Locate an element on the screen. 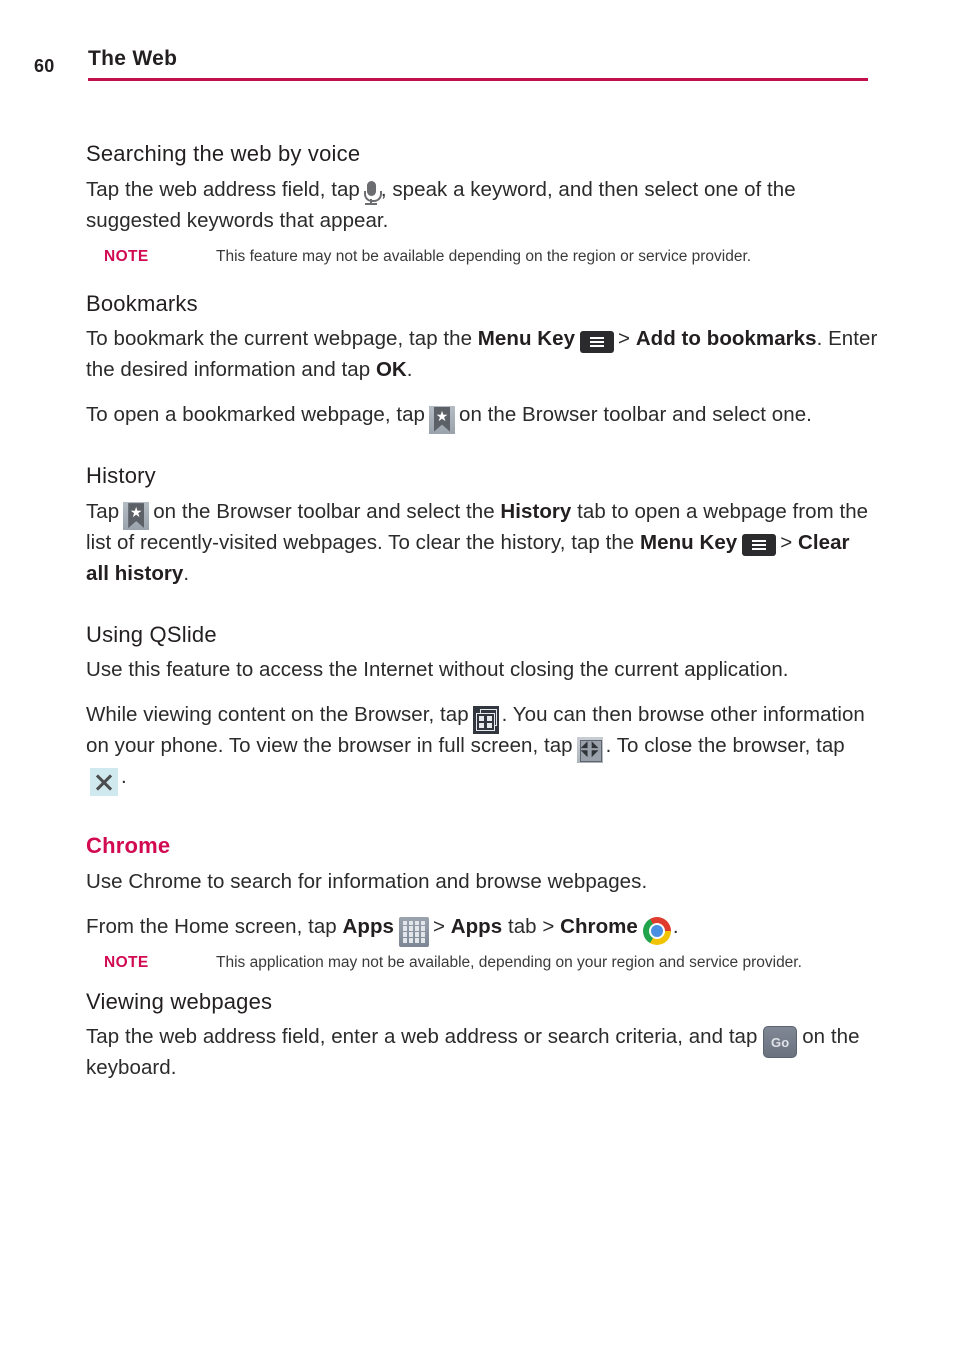 The image size is (954, 1372). text-fragment: on the Browser toolbar and select one. is located at coordinates (635, 414).